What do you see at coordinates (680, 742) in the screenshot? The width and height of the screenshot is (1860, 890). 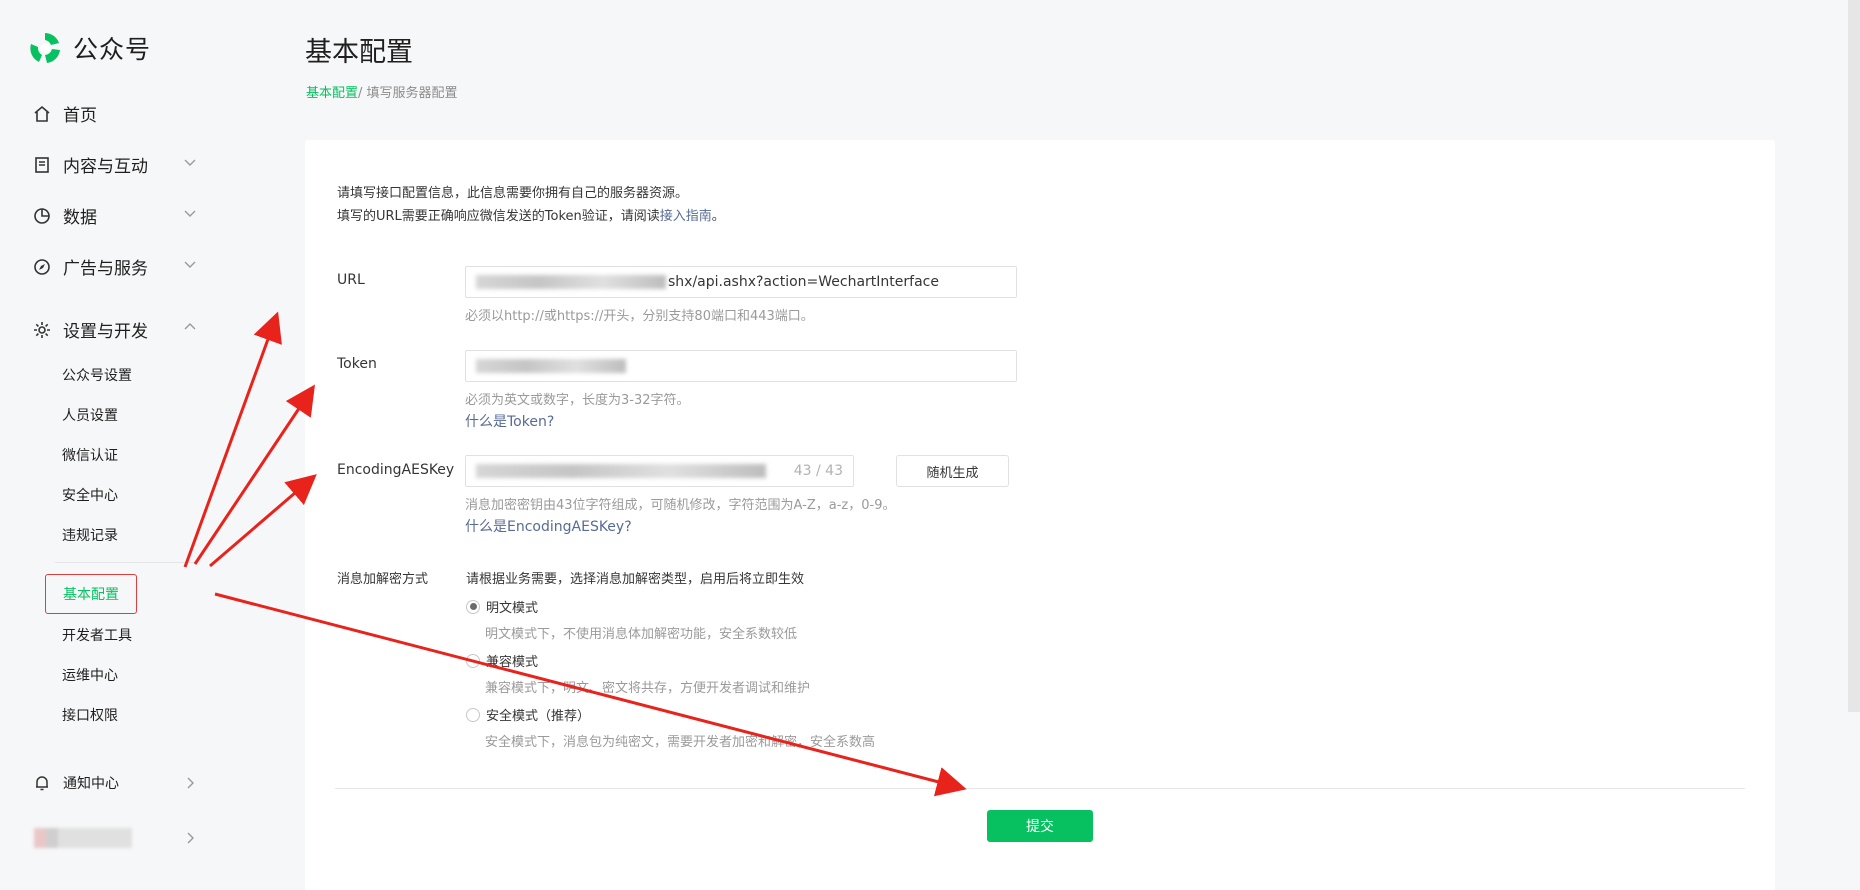 I see `mode-secure-desc: 安全模式下，消息包为纯密文，需要开发者加密和解密，安全系数高` at bounding box center [680, 742].